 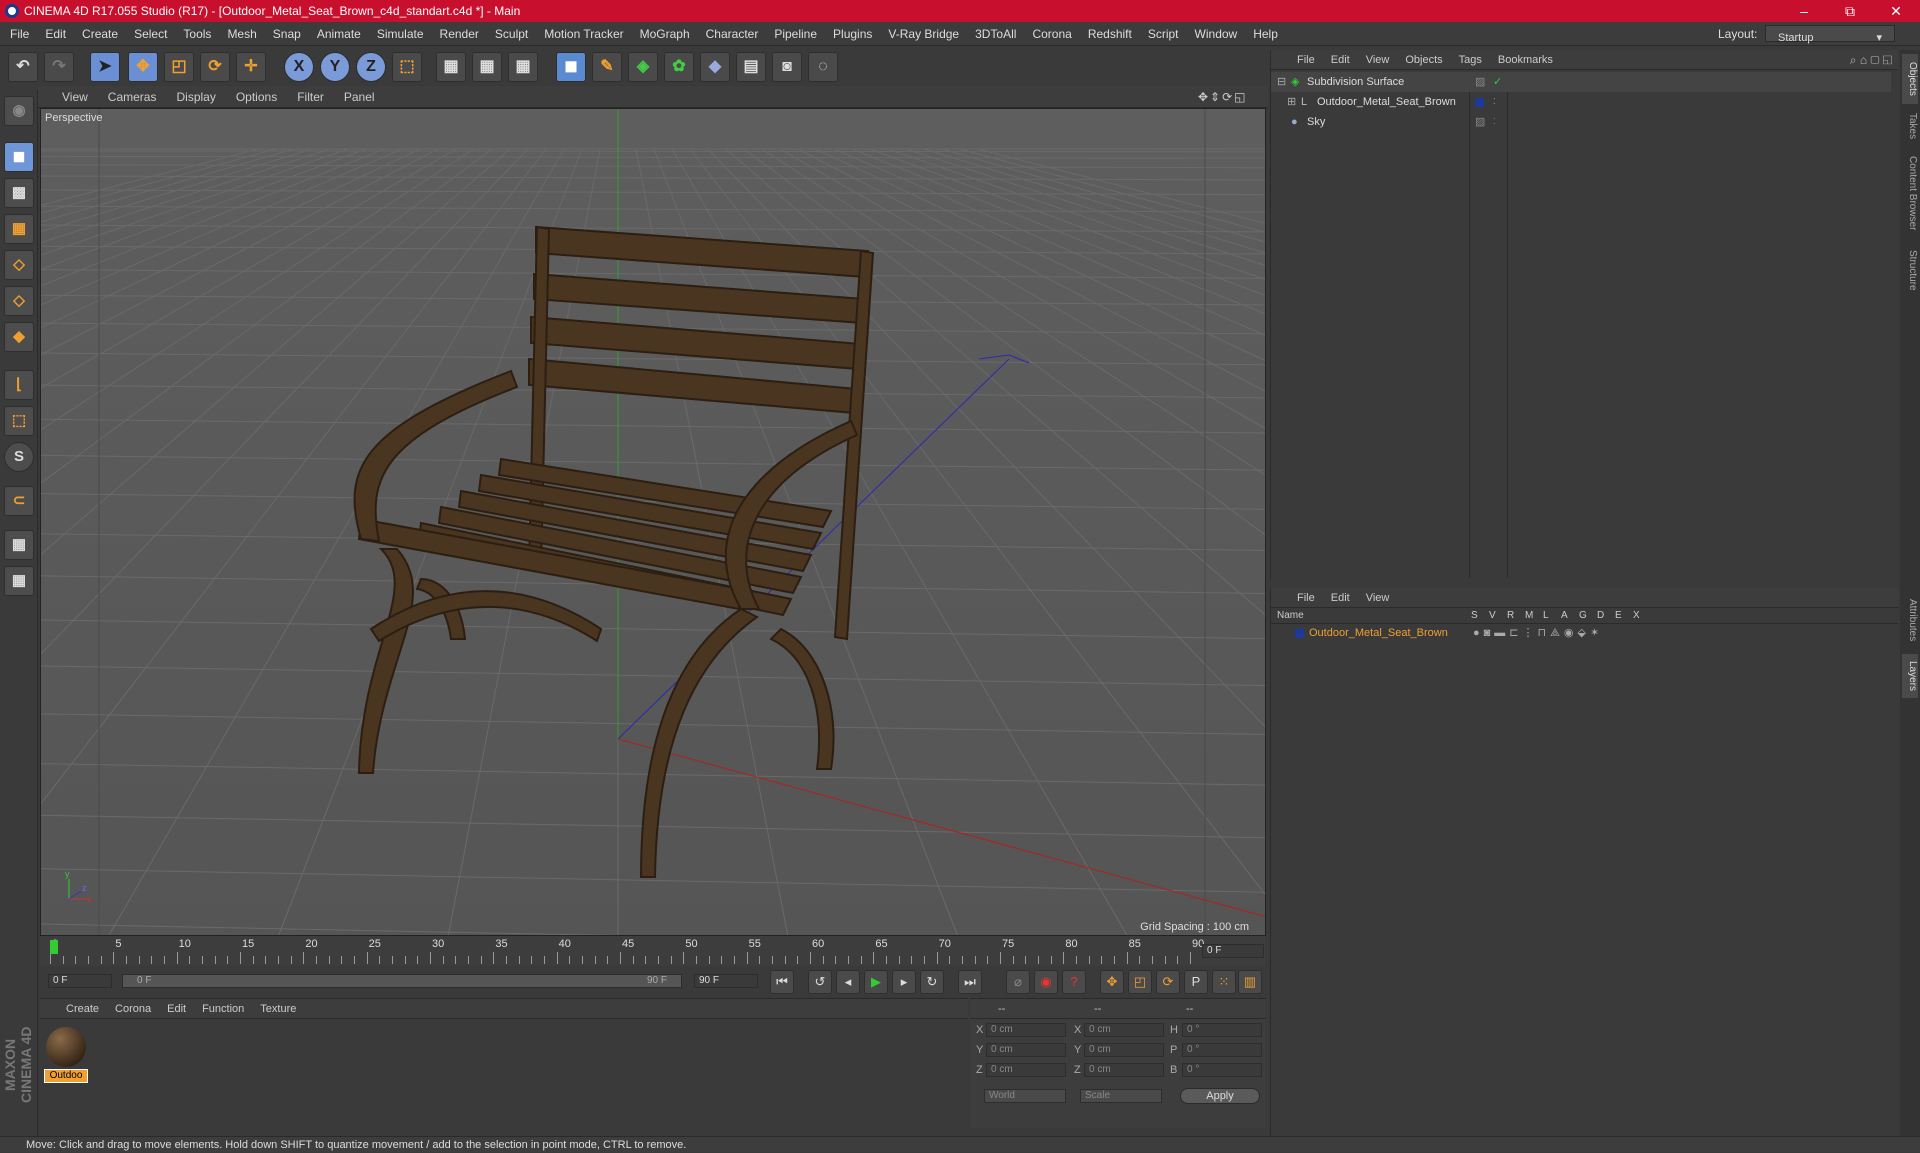 I want to click on go-to-end-icon: ⏭, so click(x=970, y=982).